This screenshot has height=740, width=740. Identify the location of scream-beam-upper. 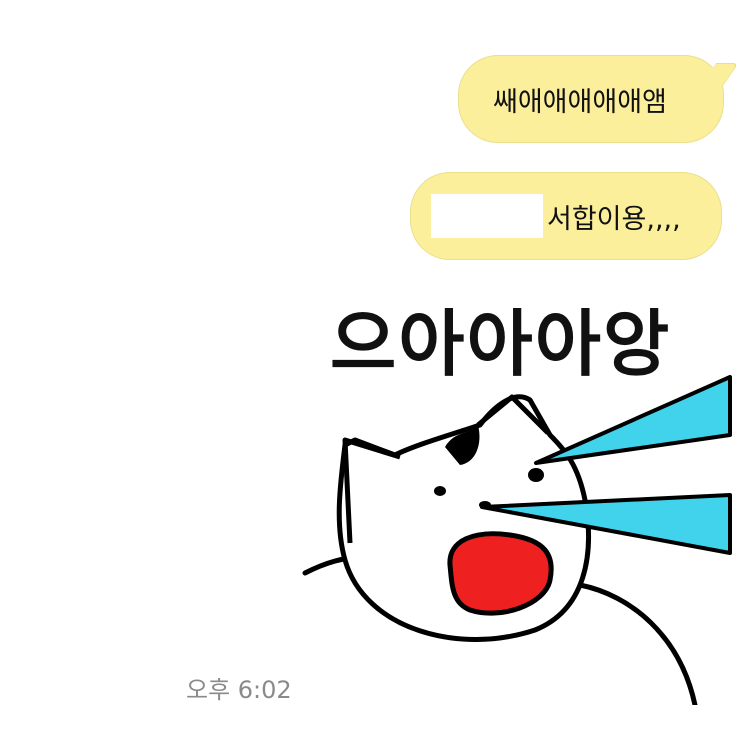
(633, 420).